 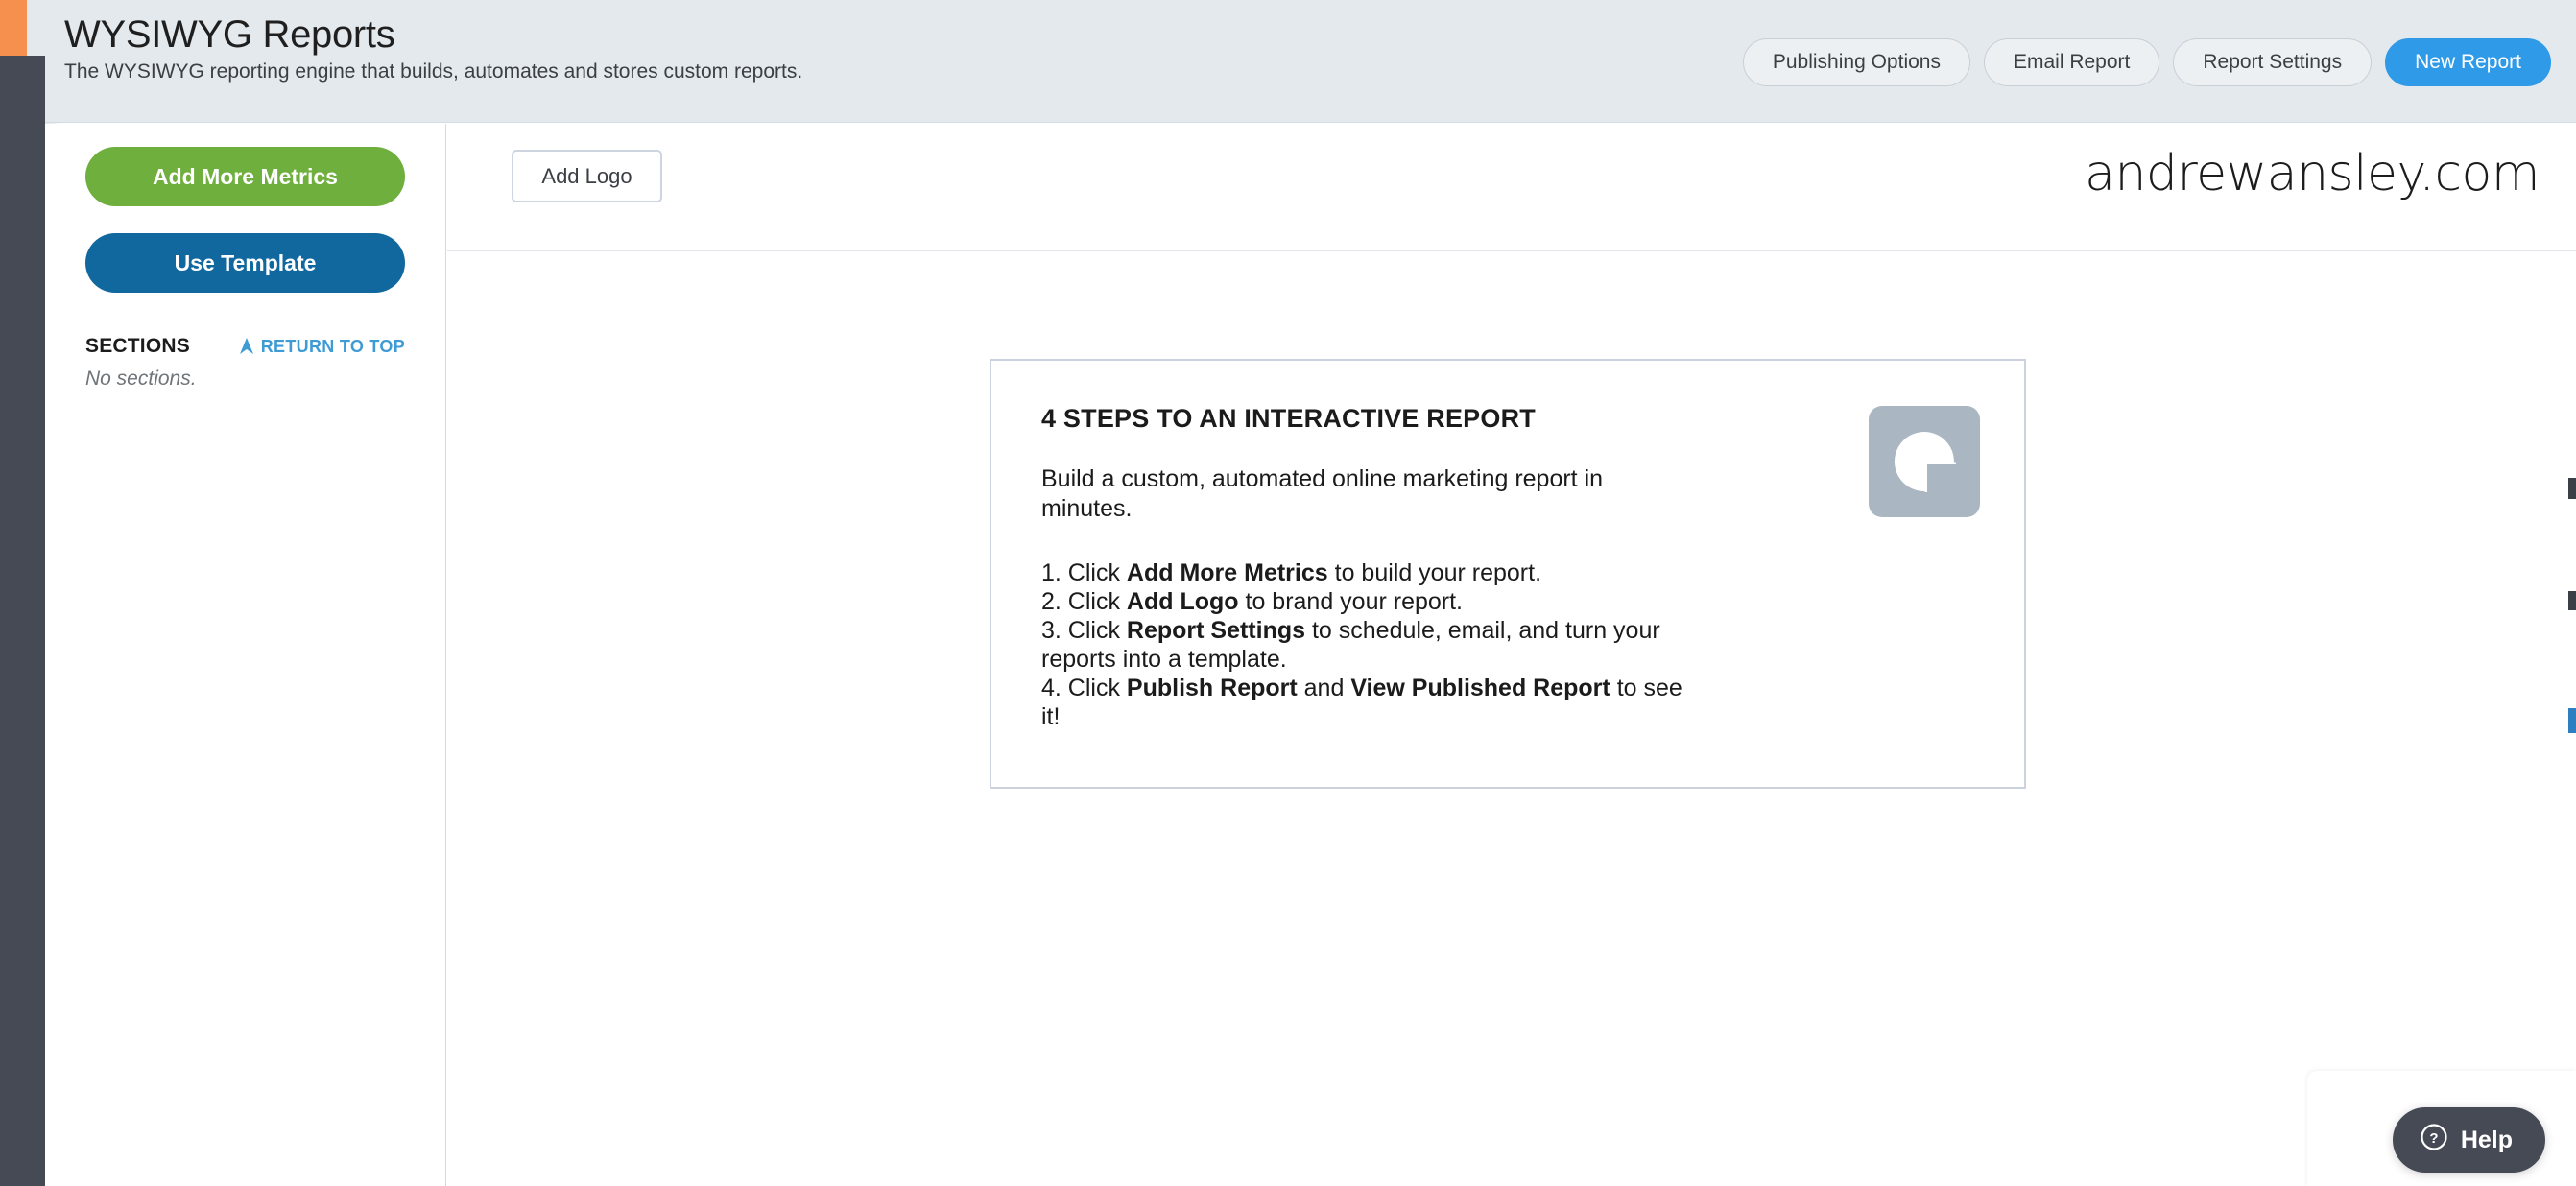 What do you see at coordinates (141, 379) in the screenshot?
I see `sections-empty-state: No sections.` at bounding box center [141, 379].